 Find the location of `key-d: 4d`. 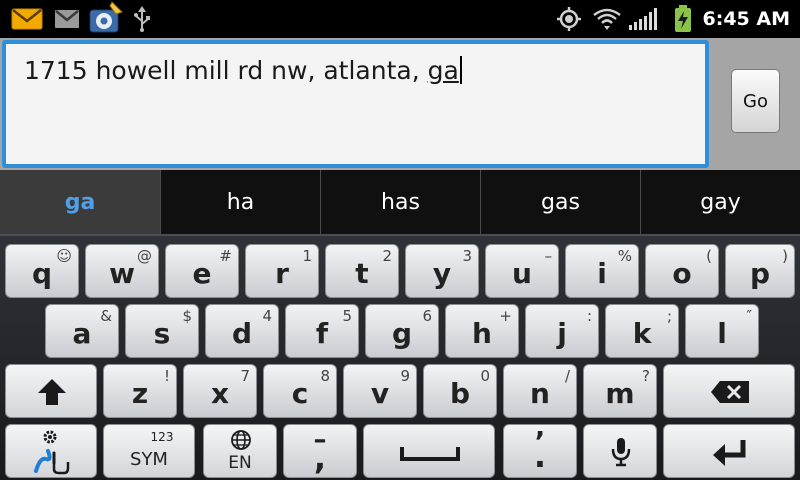

key-d: 4d is located at coordinates (242, 331).